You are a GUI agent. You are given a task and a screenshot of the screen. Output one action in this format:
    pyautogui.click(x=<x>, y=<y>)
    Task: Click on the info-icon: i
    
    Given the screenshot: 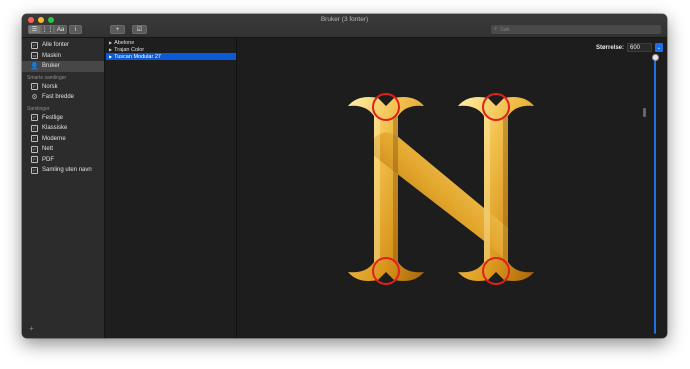 What is the action you would take?
    pyautogui.click(x=75, y=29)
    